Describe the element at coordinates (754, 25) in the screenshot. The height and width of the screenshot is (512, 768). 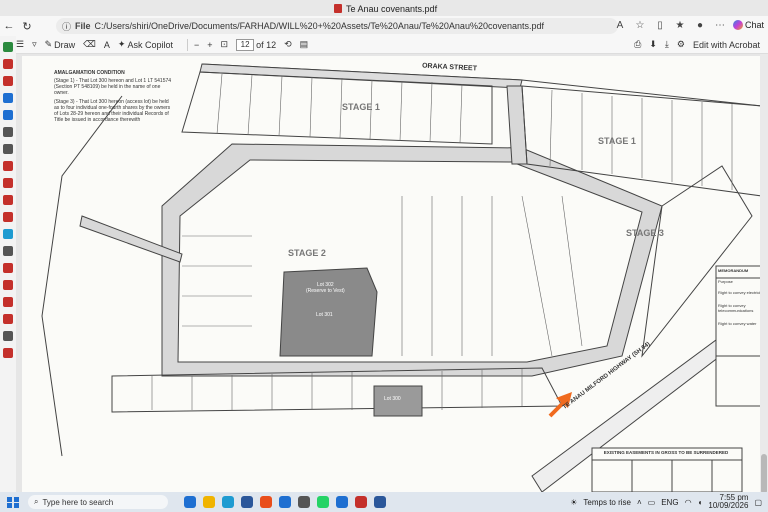
I see `chat-label: Chat` at that location.